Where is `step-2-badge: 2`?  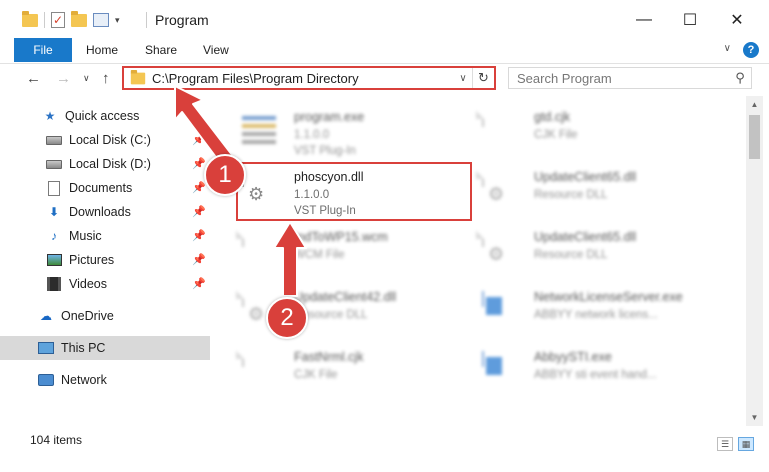
step-2-badge: 2 is located at coordinates (287, 318).